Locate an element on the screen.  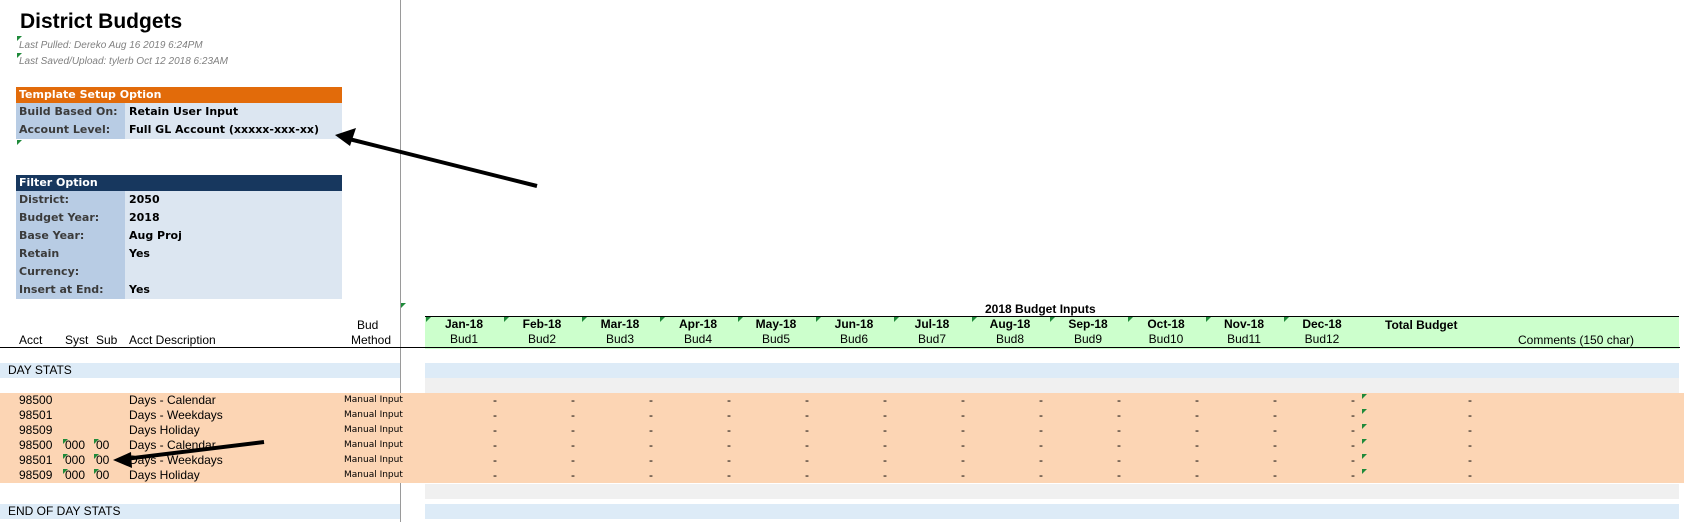
arrow-to-syst-sub is located at coordinates (189, 454).